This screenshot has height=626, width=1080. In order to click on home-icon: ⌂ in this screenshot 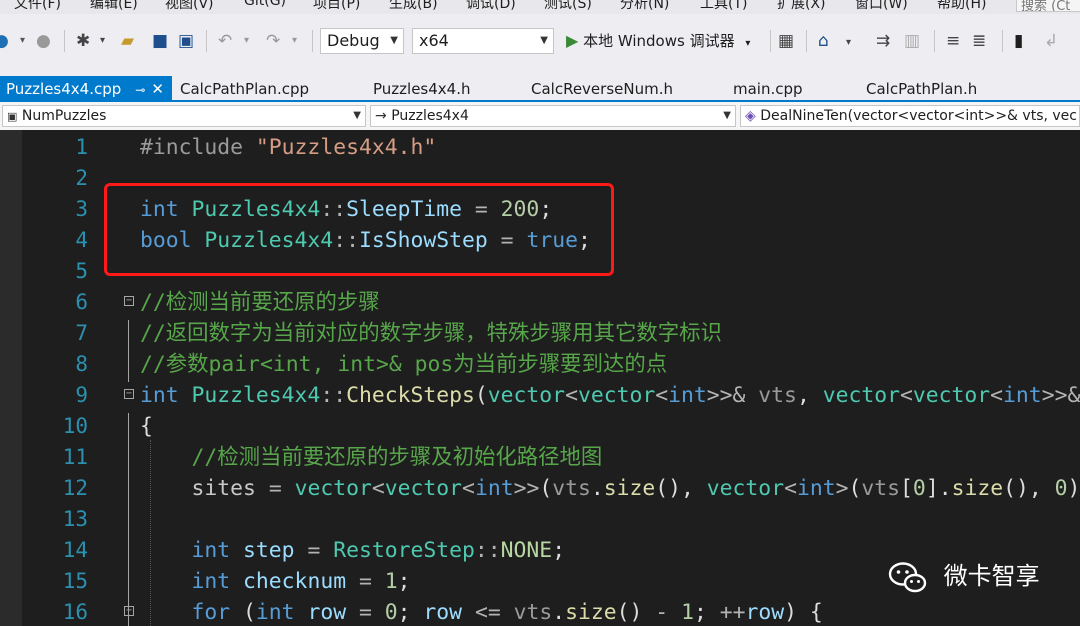, I will do `click(823, 41)`.